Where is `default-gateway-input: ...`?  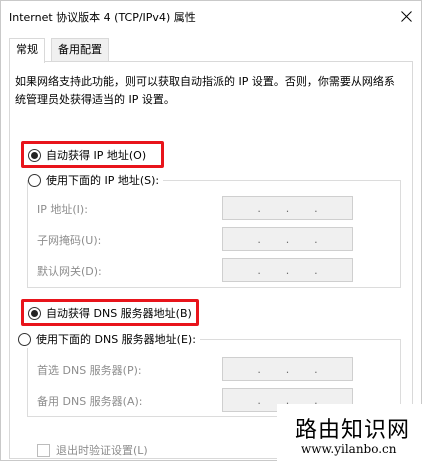 default-gateway-input: ... is located at coordinates (287, 270).